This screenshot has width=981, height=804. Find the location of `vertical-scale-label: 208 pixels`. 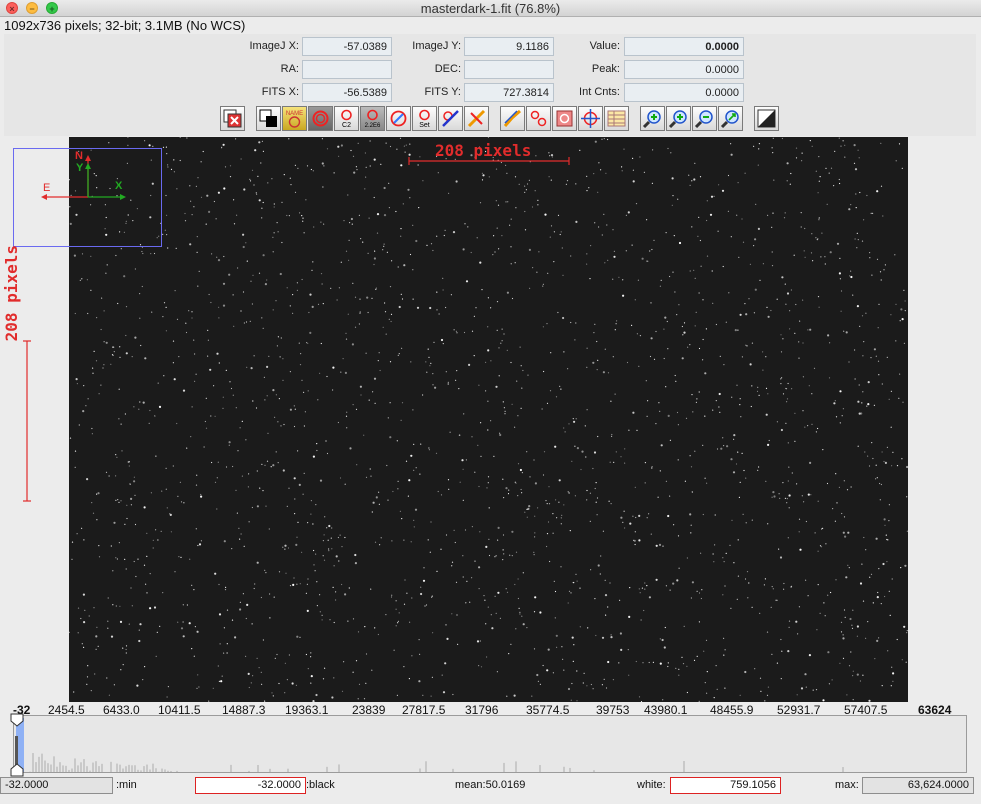

vertical-scale-label: 208 pixels is located at coordinates (11, 293).